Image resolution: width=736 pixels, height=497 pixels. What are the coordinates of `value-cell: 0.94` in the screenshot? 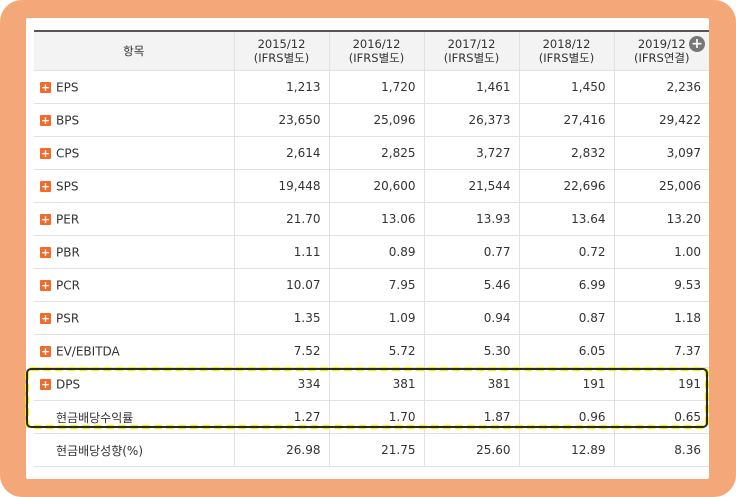 It's located at (472, 318).